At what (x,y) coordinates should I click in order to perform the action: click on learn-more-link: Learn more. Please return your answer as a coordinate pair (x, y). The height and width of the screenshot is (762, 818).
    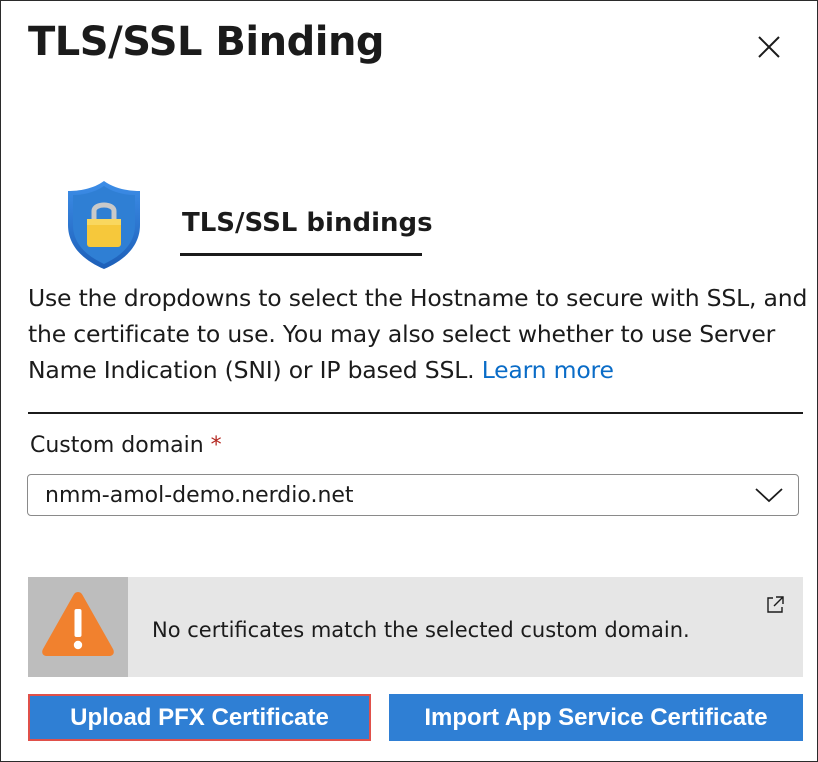
    Looking at the image, I should click on (548, 370).